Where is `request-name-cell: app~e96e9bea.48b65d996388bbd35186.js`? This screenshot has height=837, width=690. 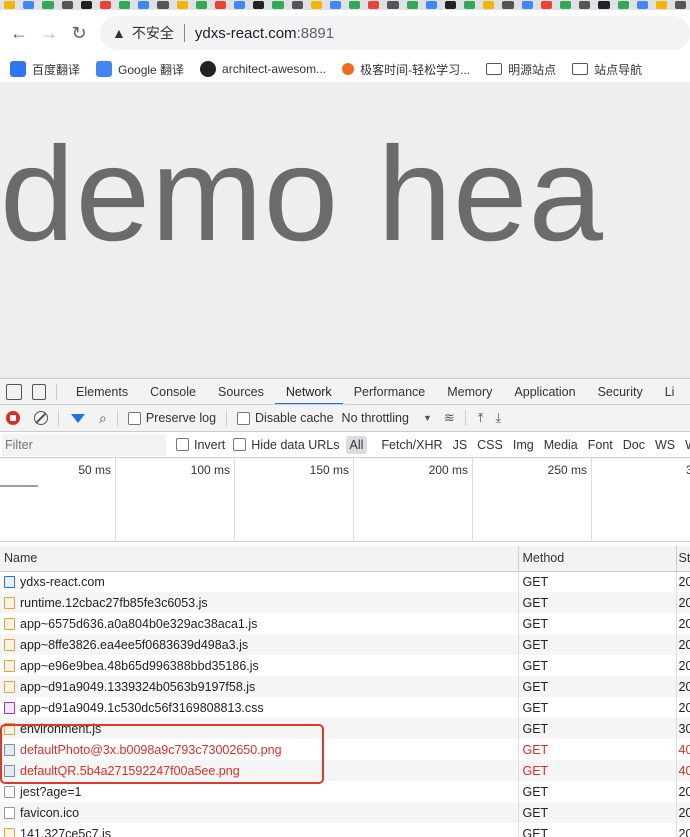
request-name-cell: app~e96e9bea.48b65d996388bbd35186.js is located at coordinates (259, 665).